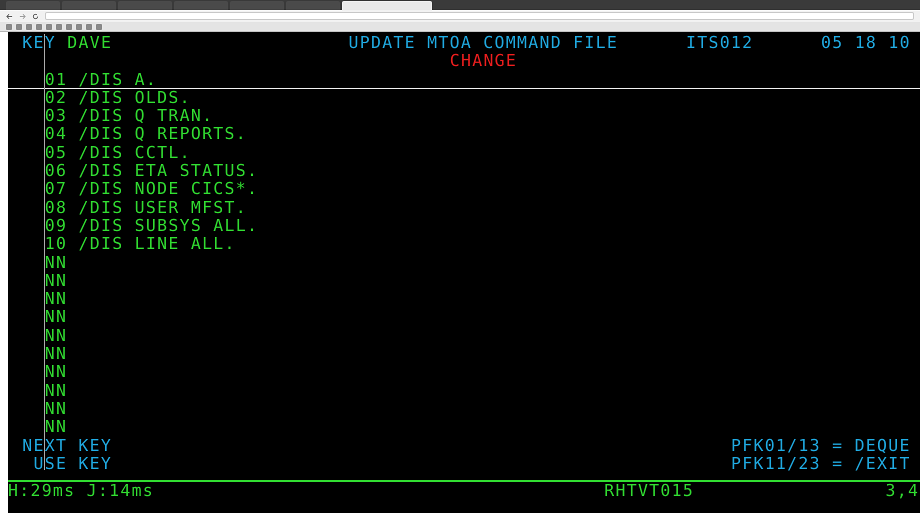 The width and height of the screenshot is (920, 514). I want to click on entry-number-field: 02, so click(56, 98).